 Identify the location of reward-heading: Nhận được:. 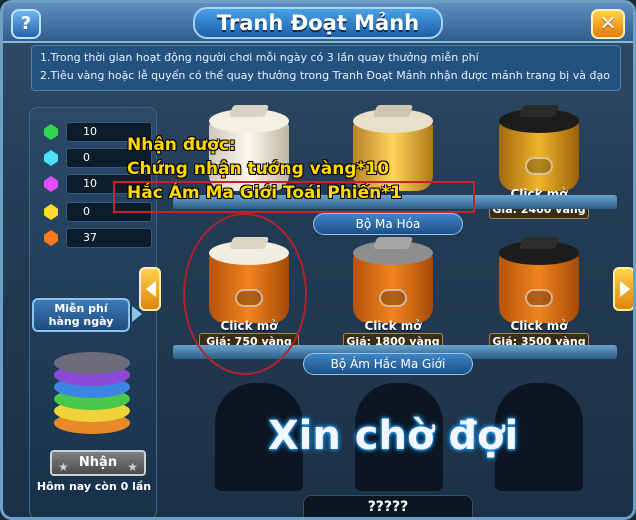
(181, 145).